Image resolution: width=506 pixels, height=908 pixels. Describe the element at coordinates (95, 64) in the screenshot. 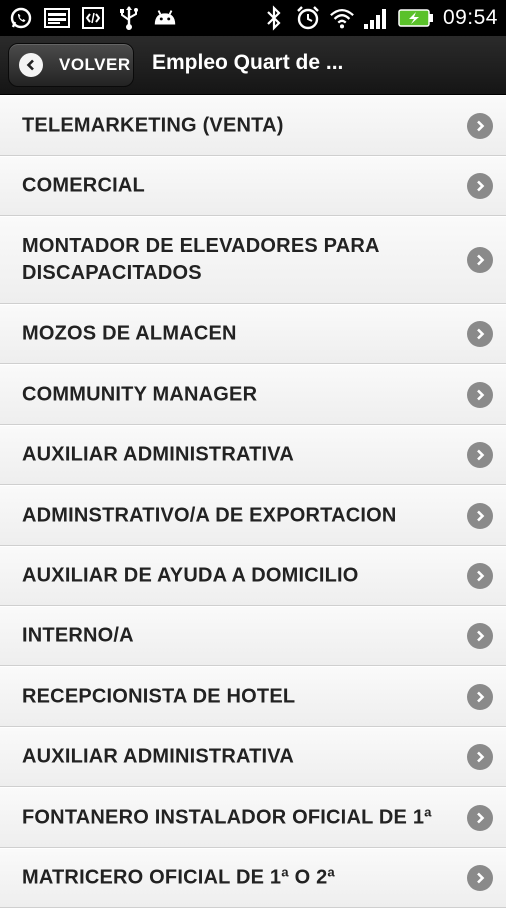

I see `back-button-label: VOLVER` at that location.